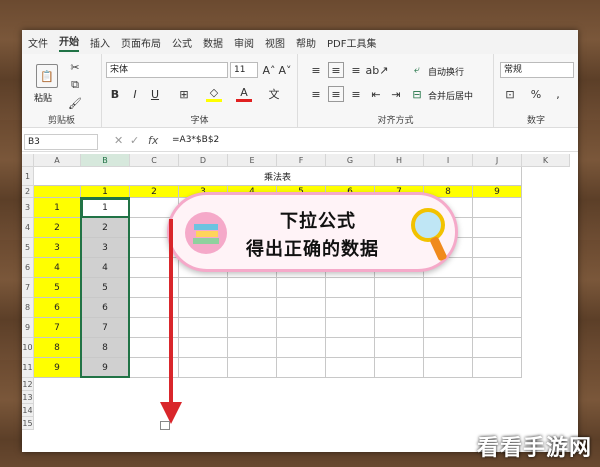  I want to click on cancel-icon: ✕, so click(118, 140).